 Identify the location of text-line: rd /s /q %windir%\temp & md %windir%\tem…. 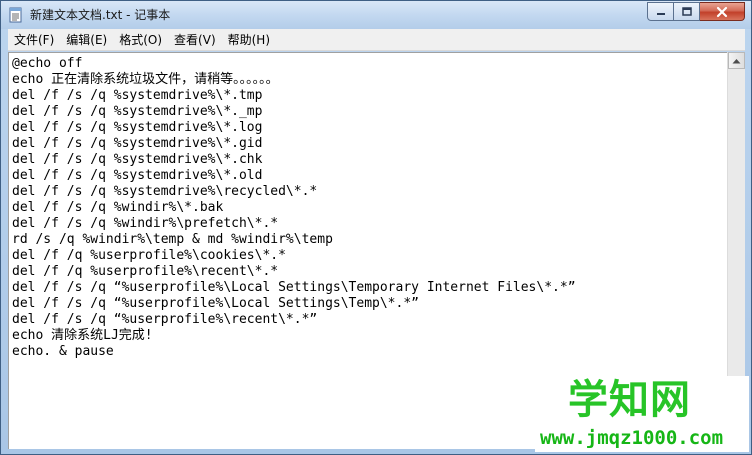
(172, 239).